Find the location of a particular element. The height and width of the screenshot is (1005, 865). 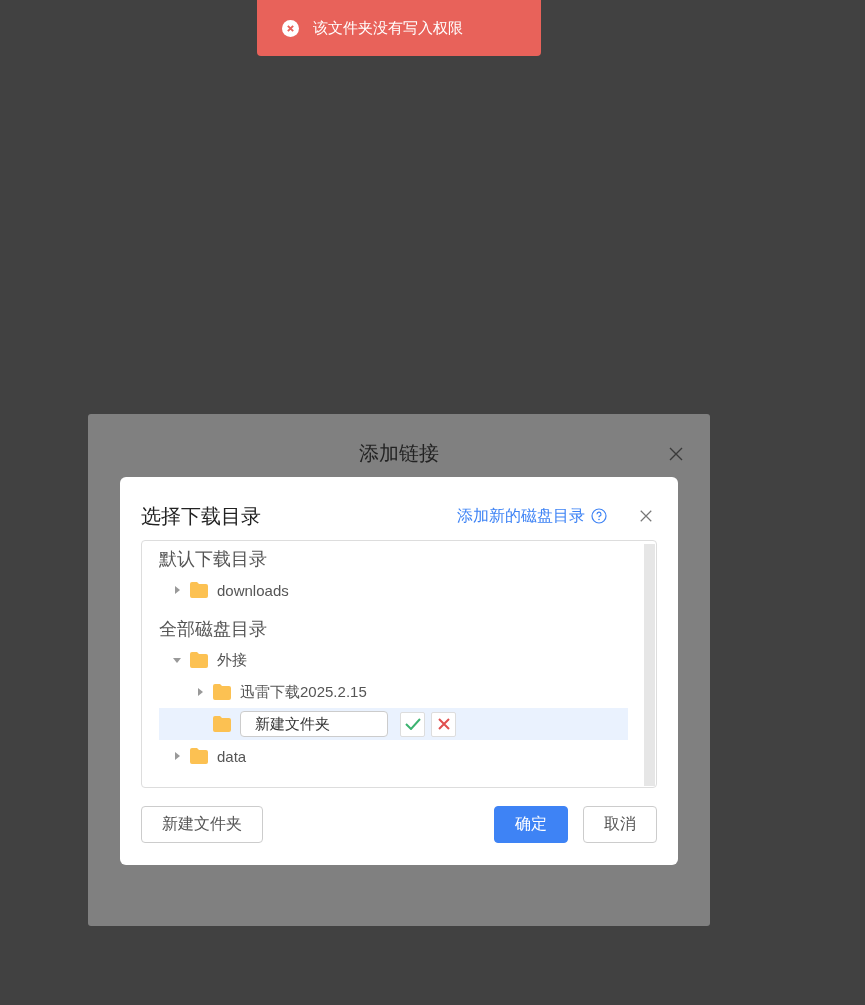

confirm-button is located at coordinates (412, 724).